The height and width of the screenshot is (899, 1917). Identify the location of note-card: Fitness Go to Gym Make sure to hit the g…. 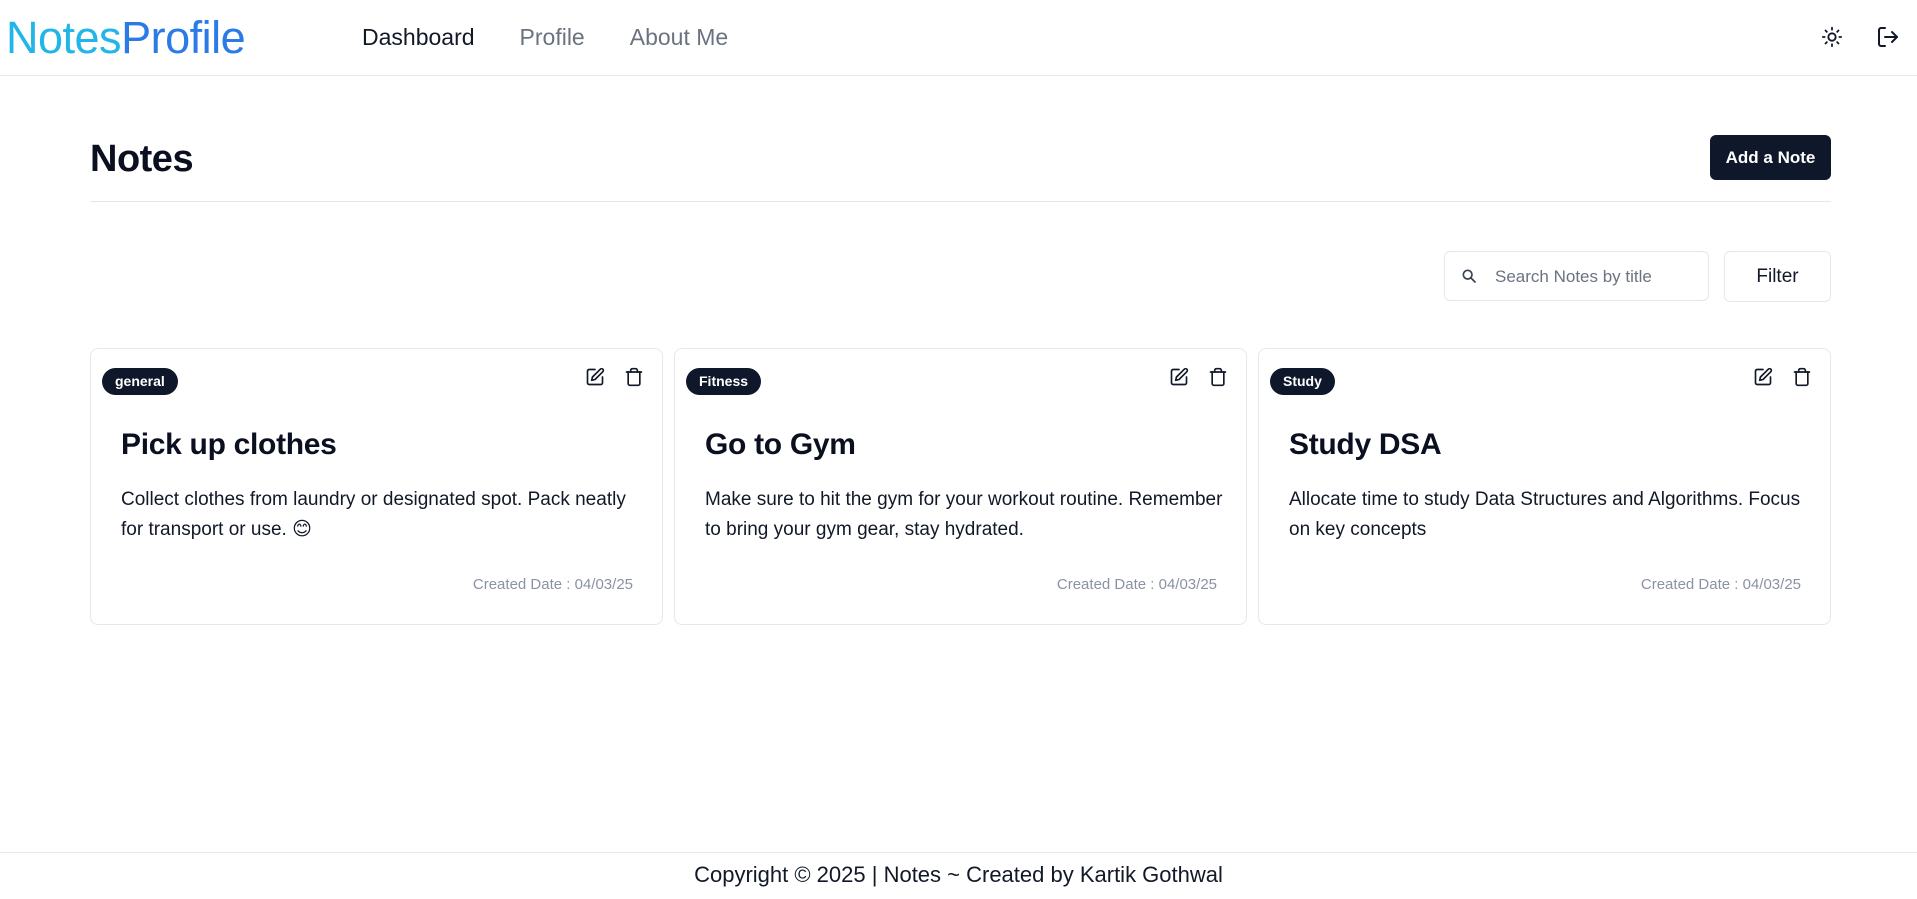
(960, 486).